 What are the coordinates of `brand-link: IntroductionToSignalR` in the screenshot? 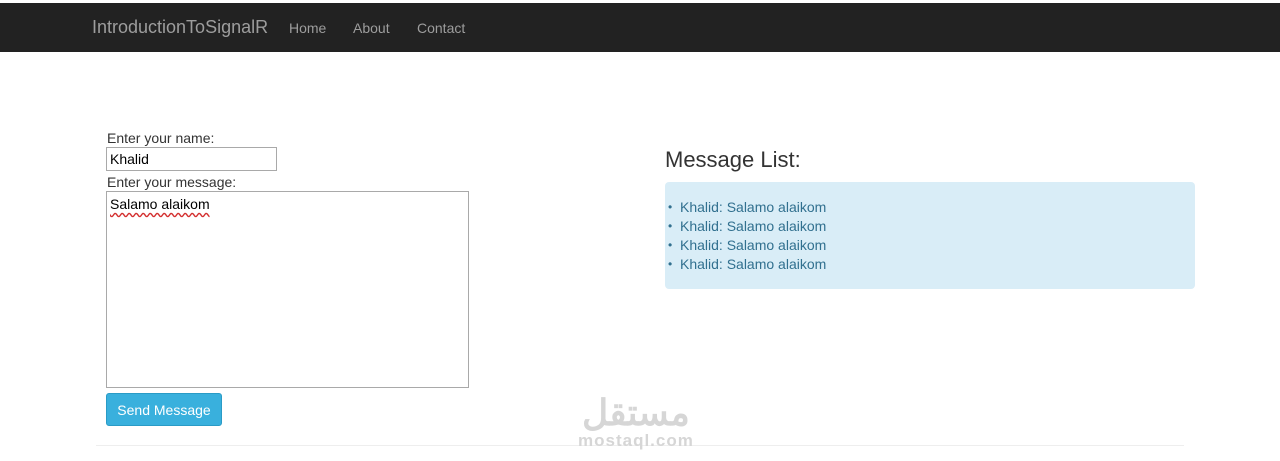 It's located at (180, 27).